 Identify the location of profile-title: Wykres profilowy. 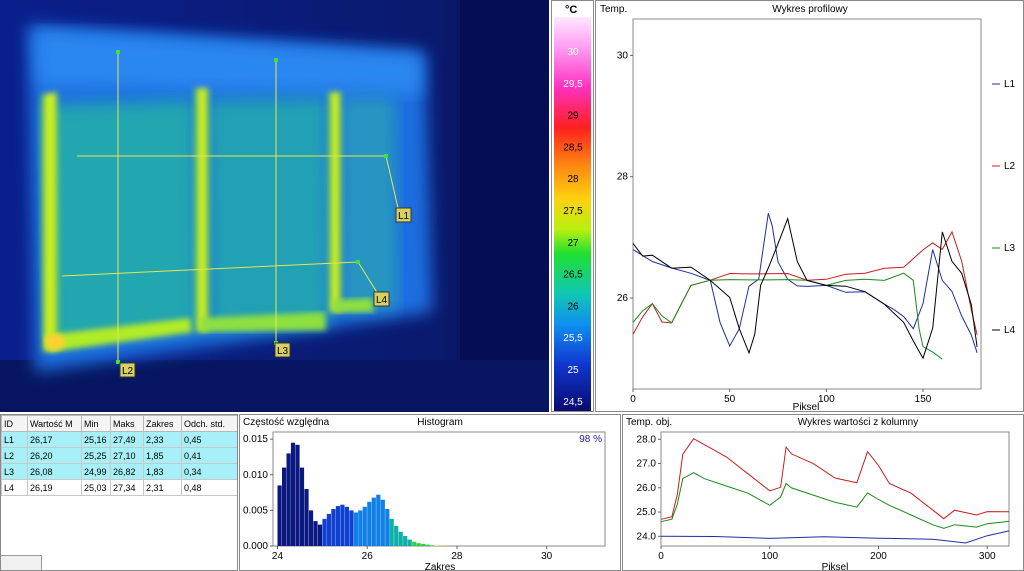
(809, 9).